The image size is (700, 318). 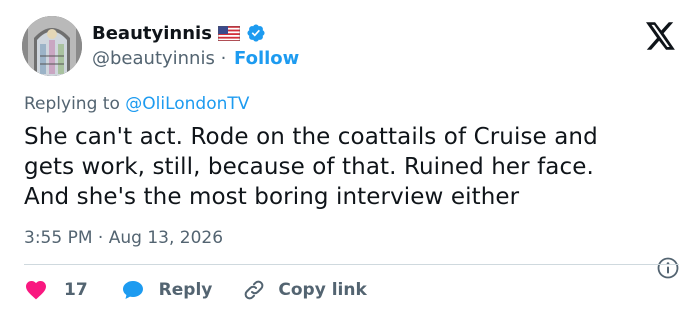 I want to click on replying-prefix: Replying to, so click(x=72, y=104).